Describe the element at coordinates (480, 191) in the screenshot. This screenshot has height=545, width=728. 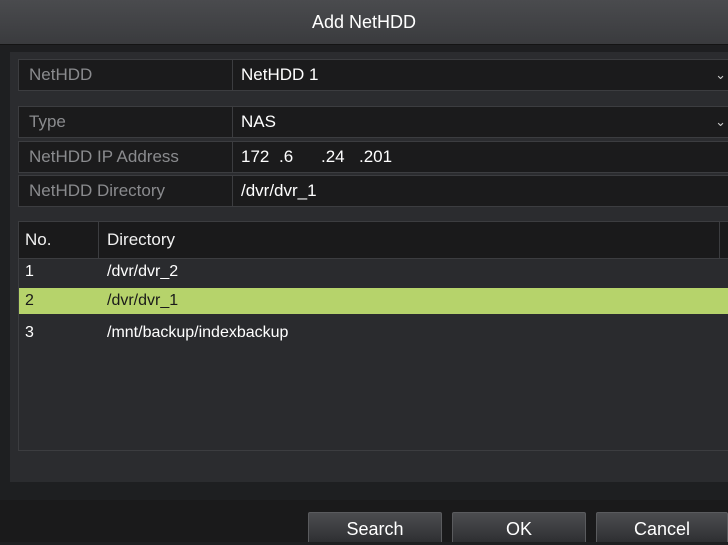
I see `directory-input: /dvr/dvr_1` at that location.